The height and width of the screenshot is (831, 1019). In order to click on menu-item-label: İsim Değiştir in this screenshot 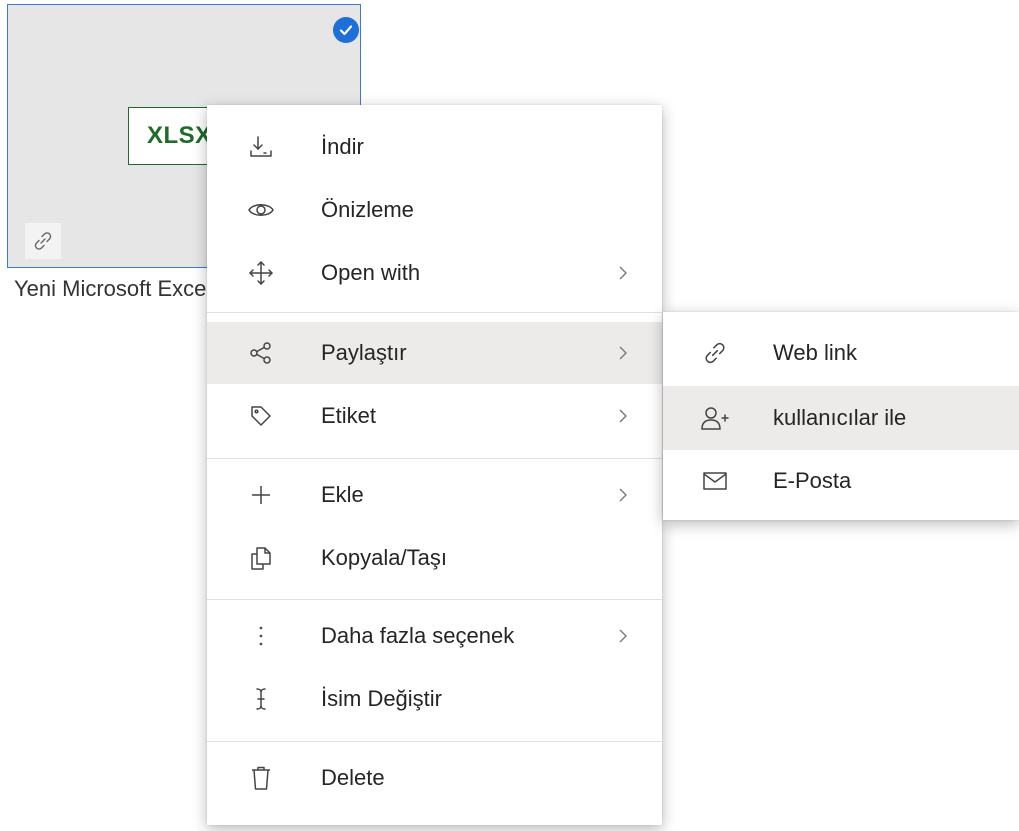, I will do `click(382, 698)`.